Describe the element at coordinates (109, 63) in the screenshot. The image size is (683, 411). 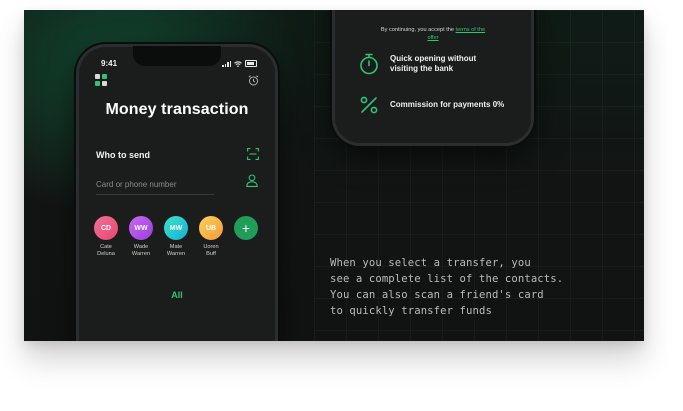
I see `status-time: 9:41` at that location.